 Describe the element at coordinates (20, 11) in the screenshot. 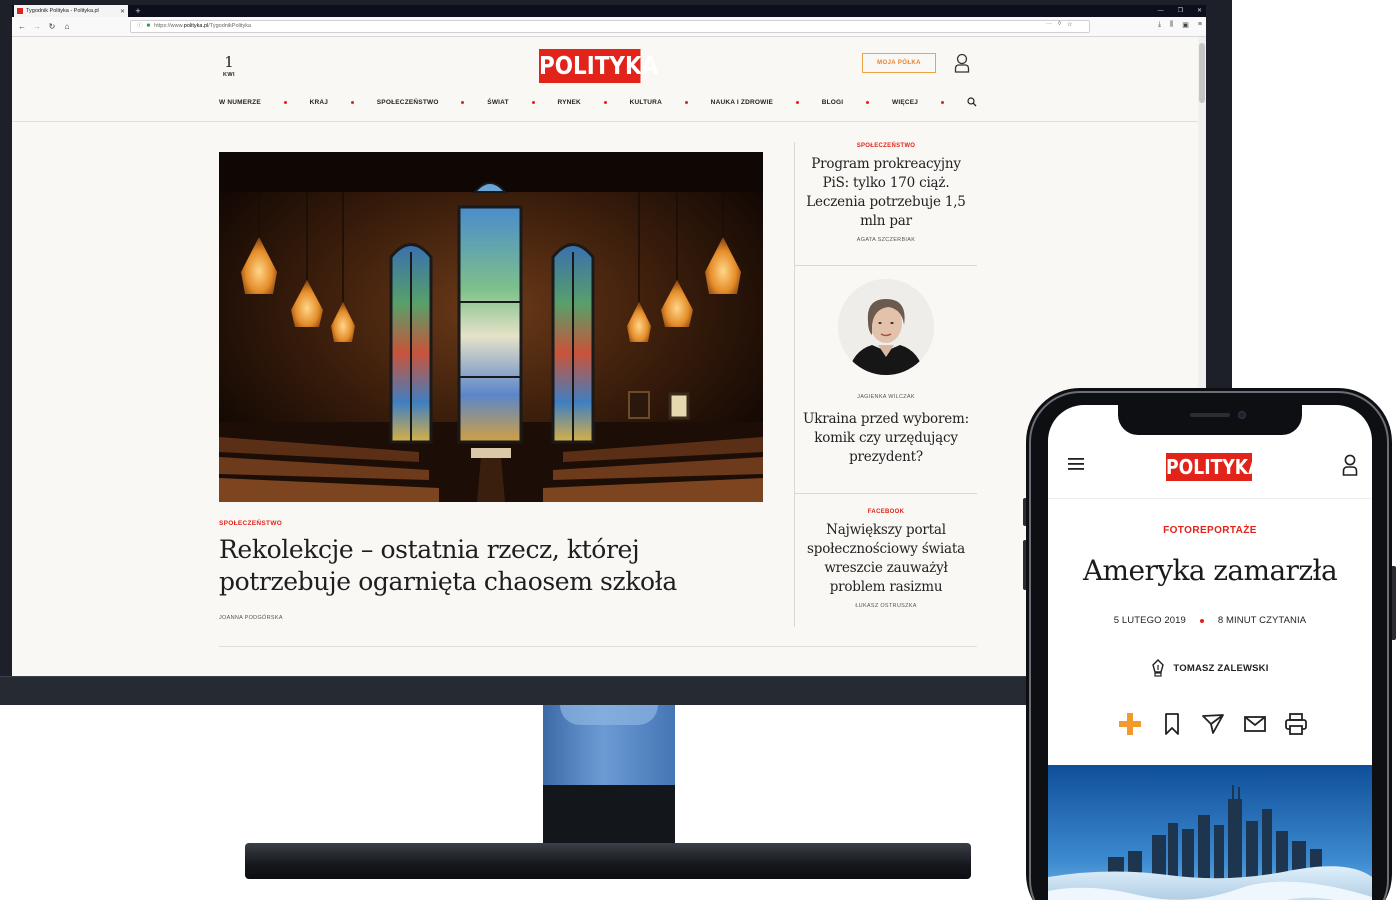

I see `favicon-icon` at that location.